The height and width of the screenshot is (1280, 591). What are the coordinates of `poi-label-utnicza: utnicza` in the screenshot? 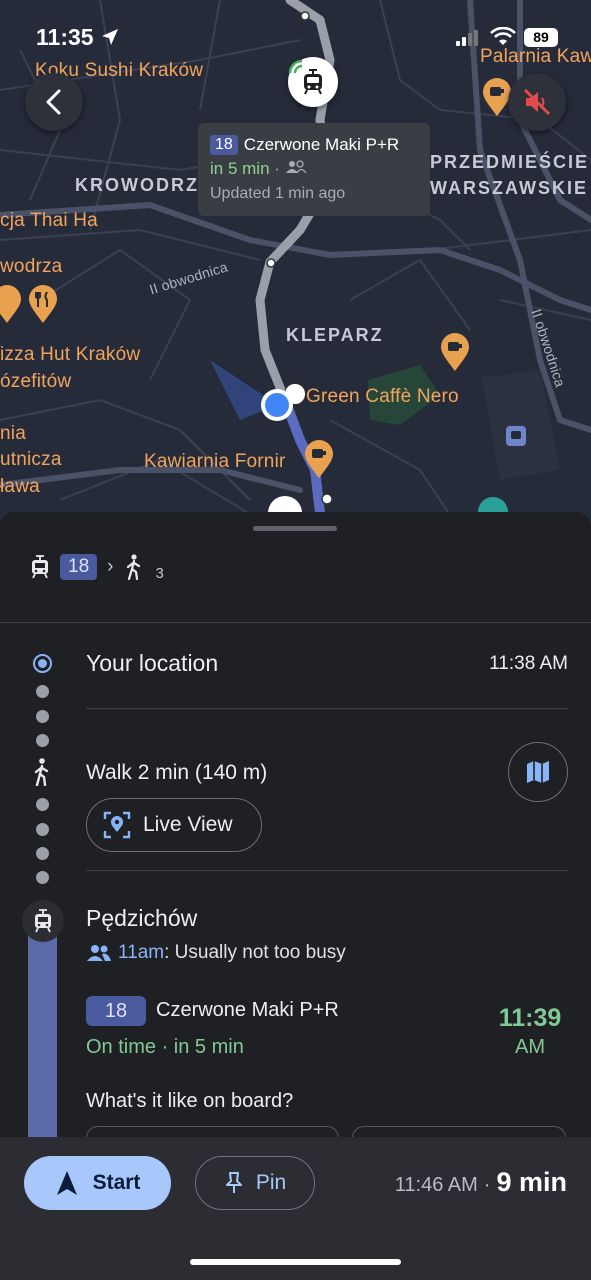 It's located at (31, 459).